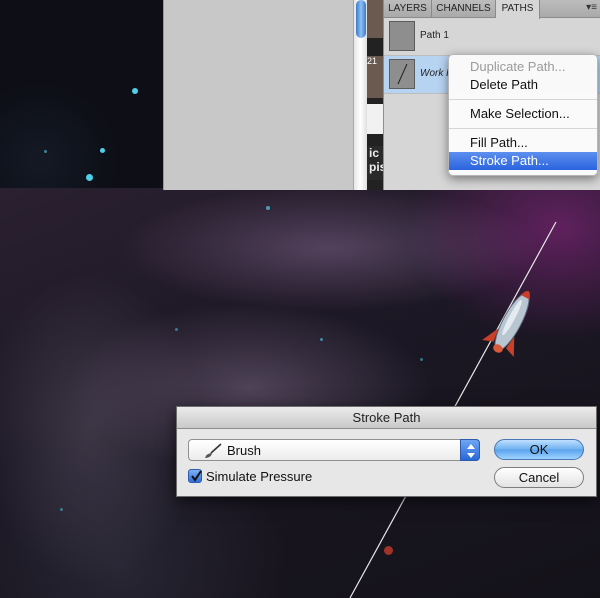  What do you see at coordinates (360, 95) in the screenshot?
I see `vertical-scrollbar` at bounding box center [360, 95].